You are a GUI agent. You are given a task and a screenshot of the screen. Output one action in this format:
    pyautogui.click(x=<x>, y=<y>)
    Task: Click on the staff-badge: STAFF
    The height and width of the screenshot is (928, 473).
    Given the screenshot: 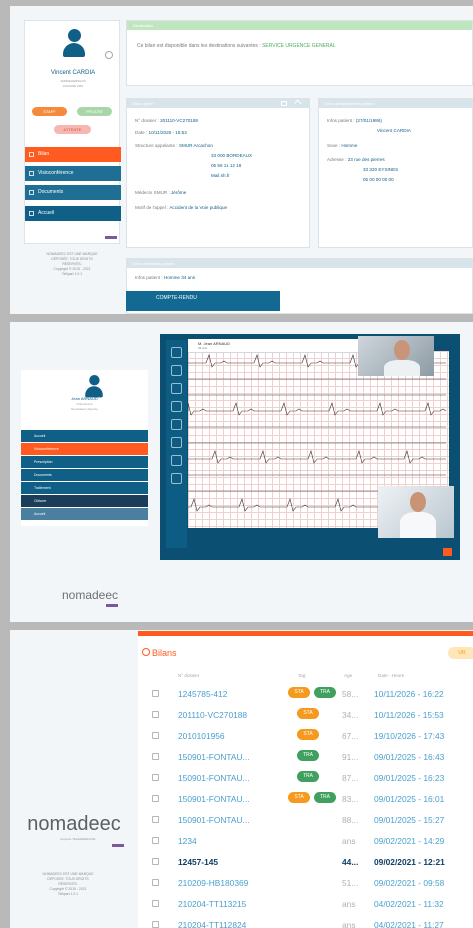 What is the action you would take?
    pyautogui.click(x=49, y=111)
    